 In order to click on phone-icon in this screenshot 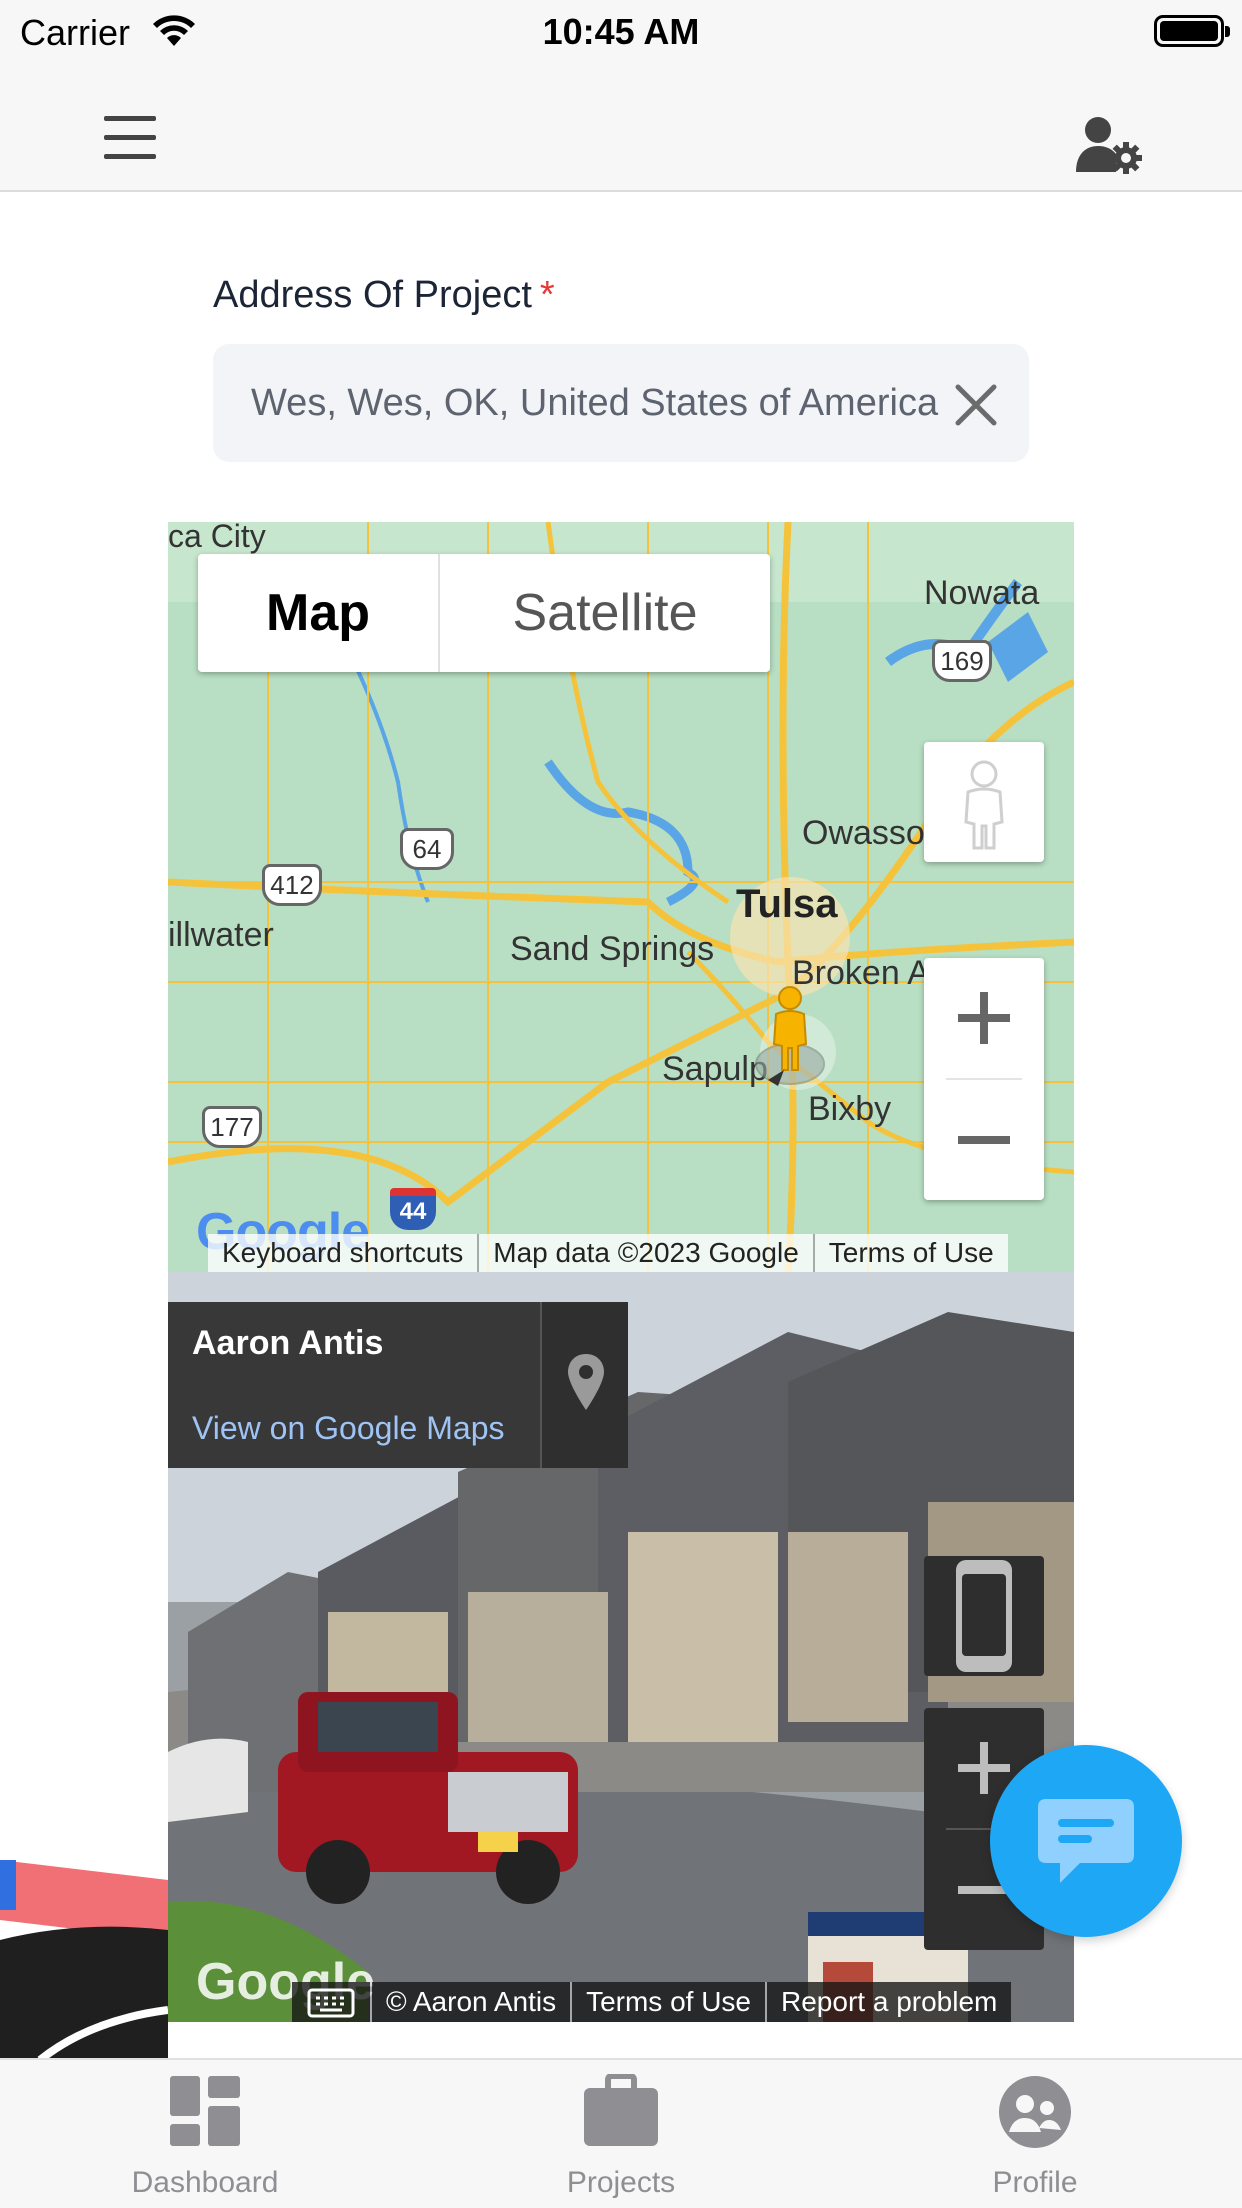, I will do `click(984, 1616)`.